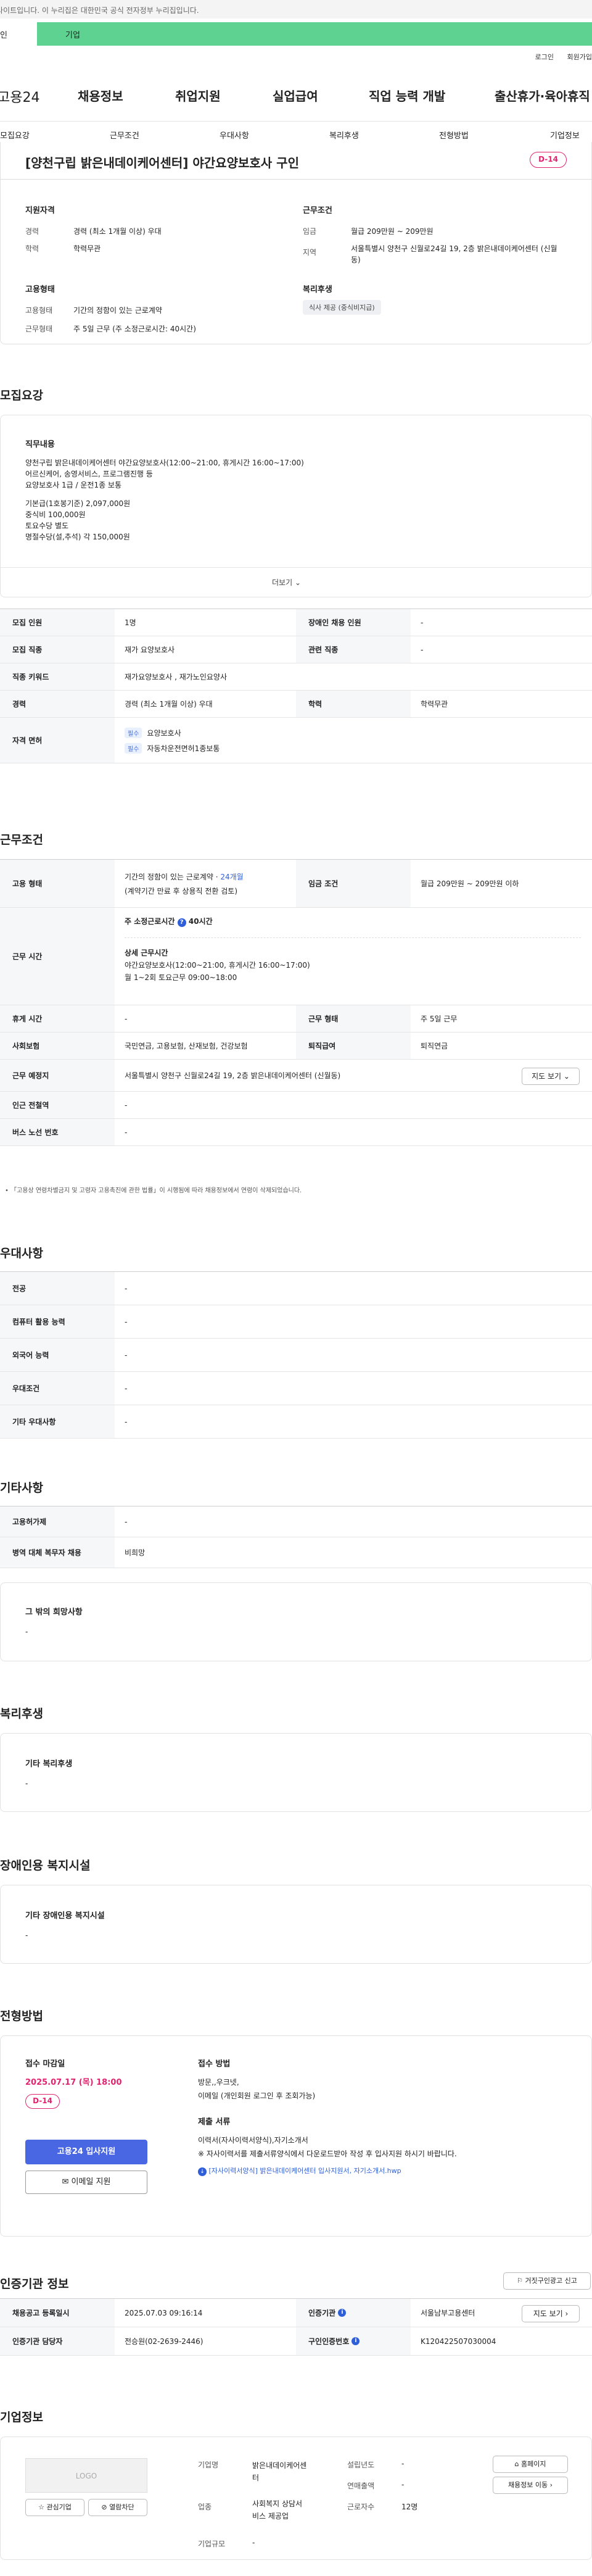  Describe the element at coordinates (57, 677) in the screenshot. I see `keyword-label: 직종 키워드` at that location.